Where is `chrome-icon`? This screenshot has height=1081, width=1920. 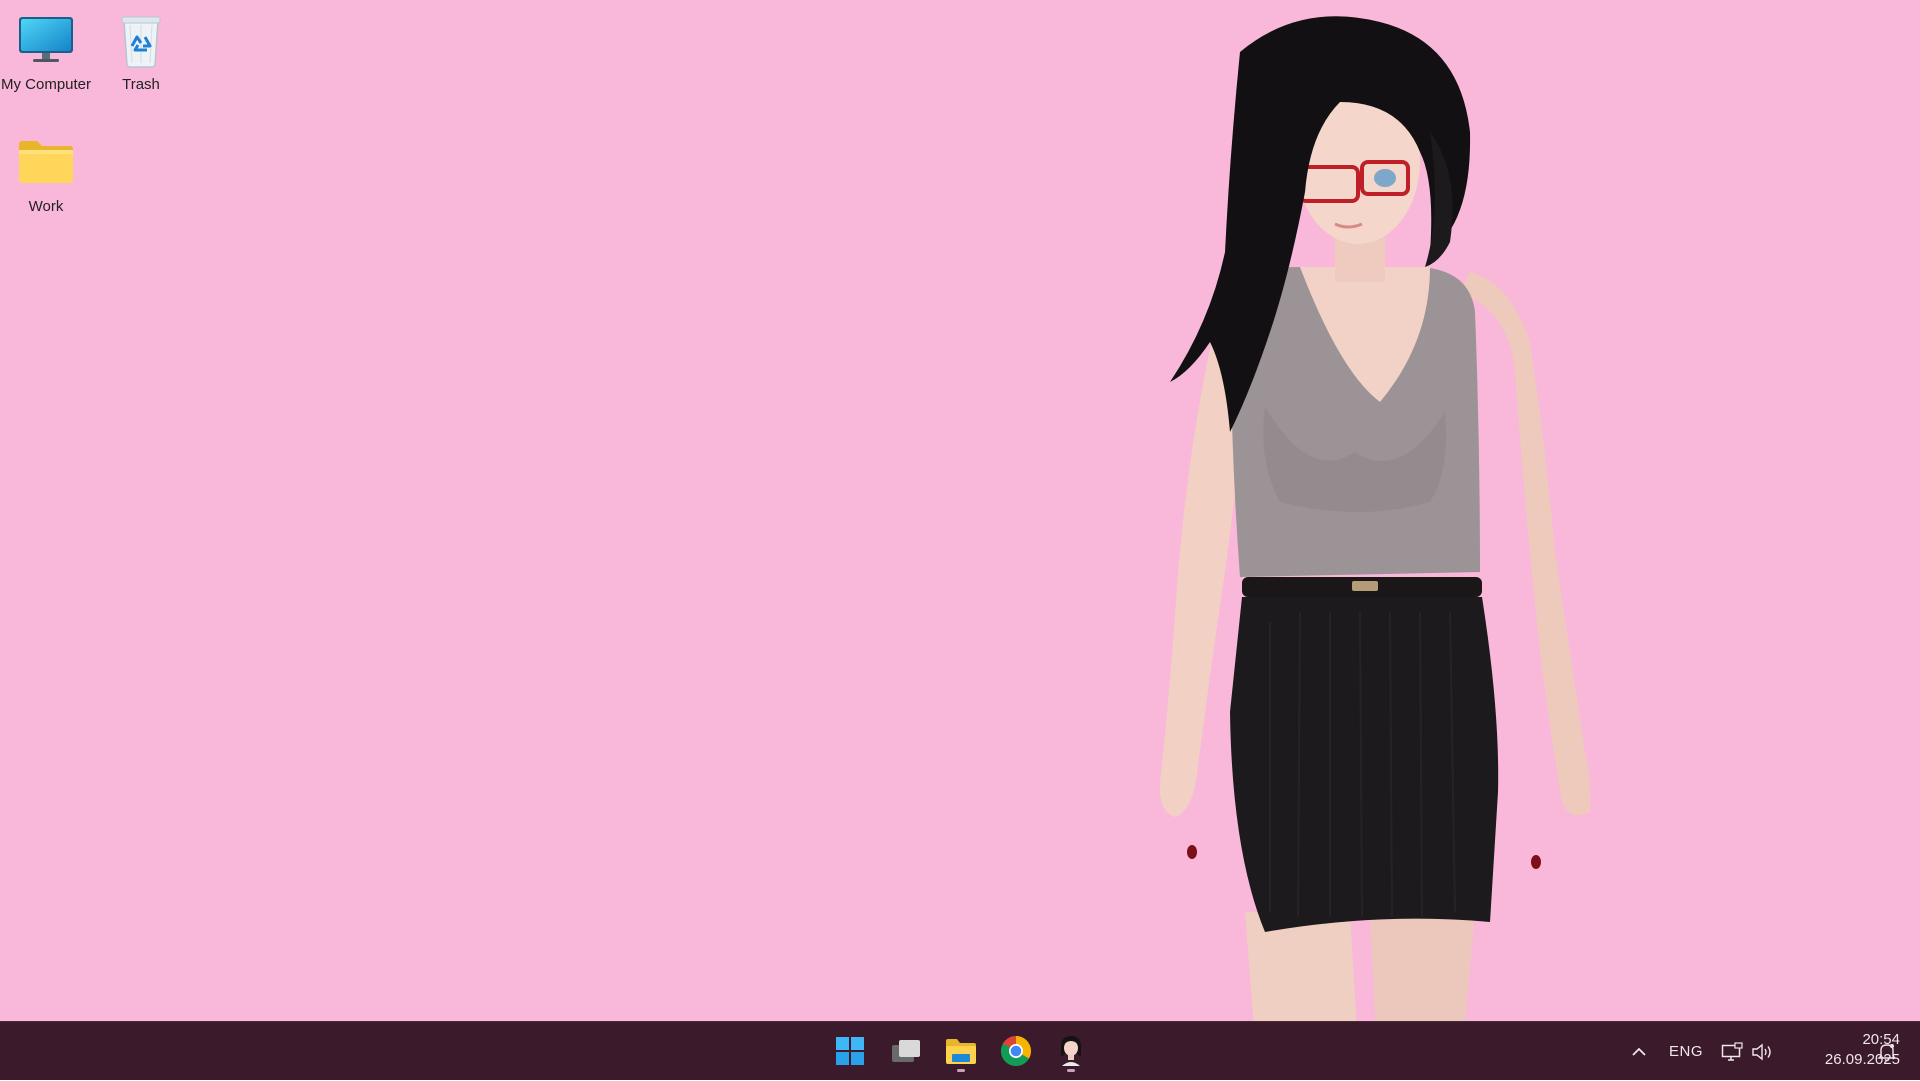
chrome-icon is located at coordinates (1016, 1051).